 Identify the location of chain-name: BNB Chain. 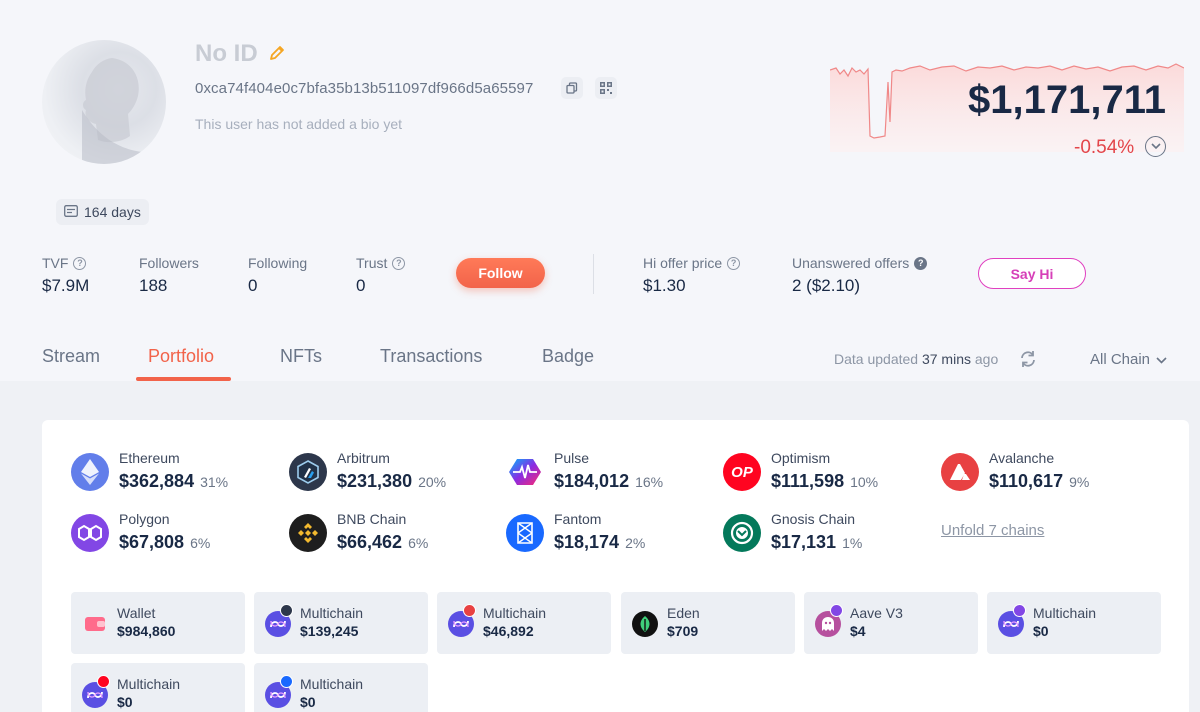
(372, 519).